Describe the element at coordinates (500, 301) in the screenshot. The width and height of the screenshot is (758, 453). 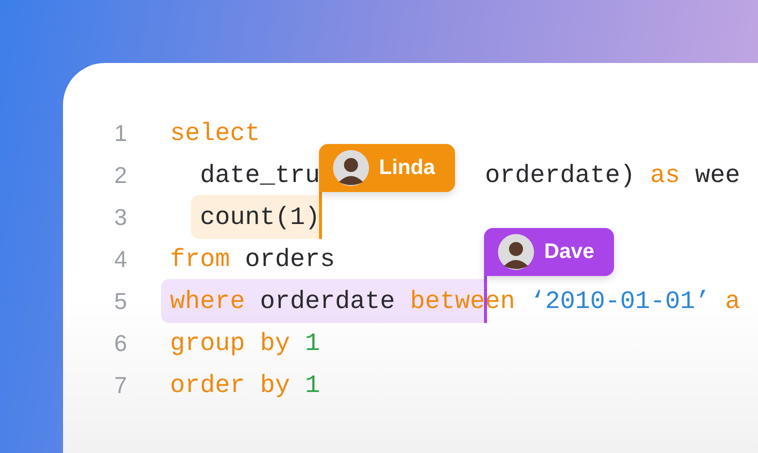
I see `code-token: en` at that location.